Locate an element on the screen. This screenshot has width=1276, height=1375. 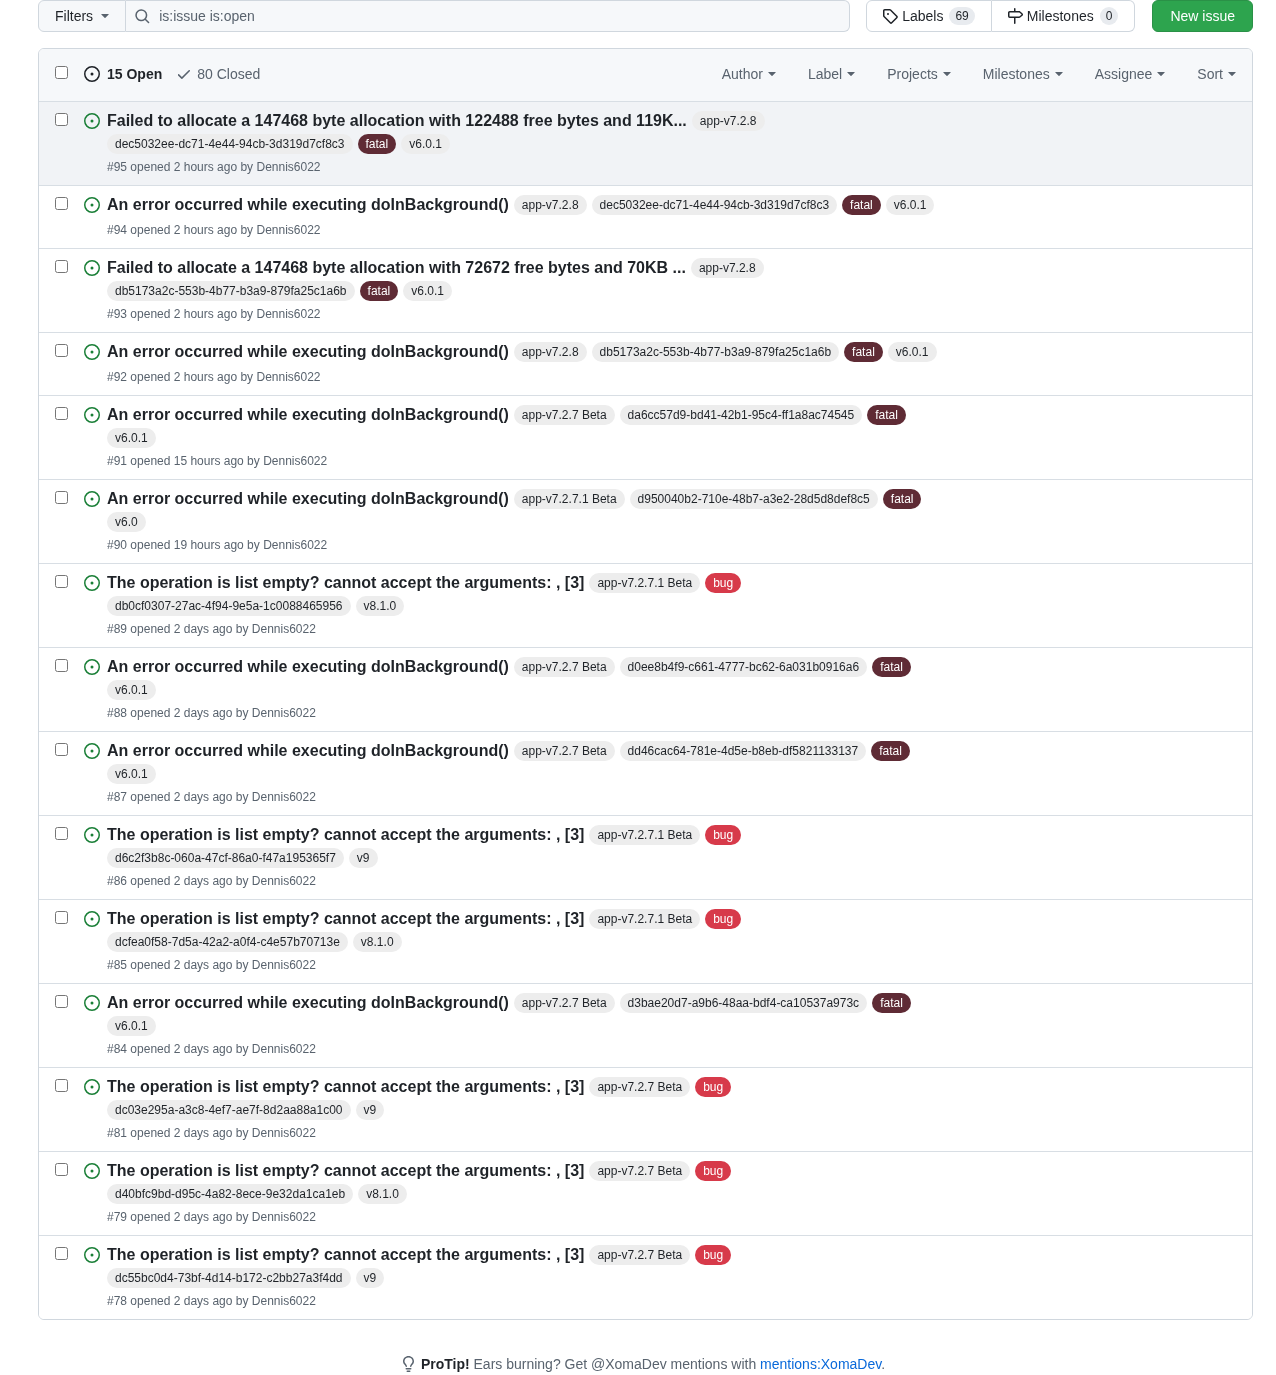
issue-label: d0ee8b4f9-c661-4777-bc62-6a031b0916a6 is located at coordinates (743, 667).